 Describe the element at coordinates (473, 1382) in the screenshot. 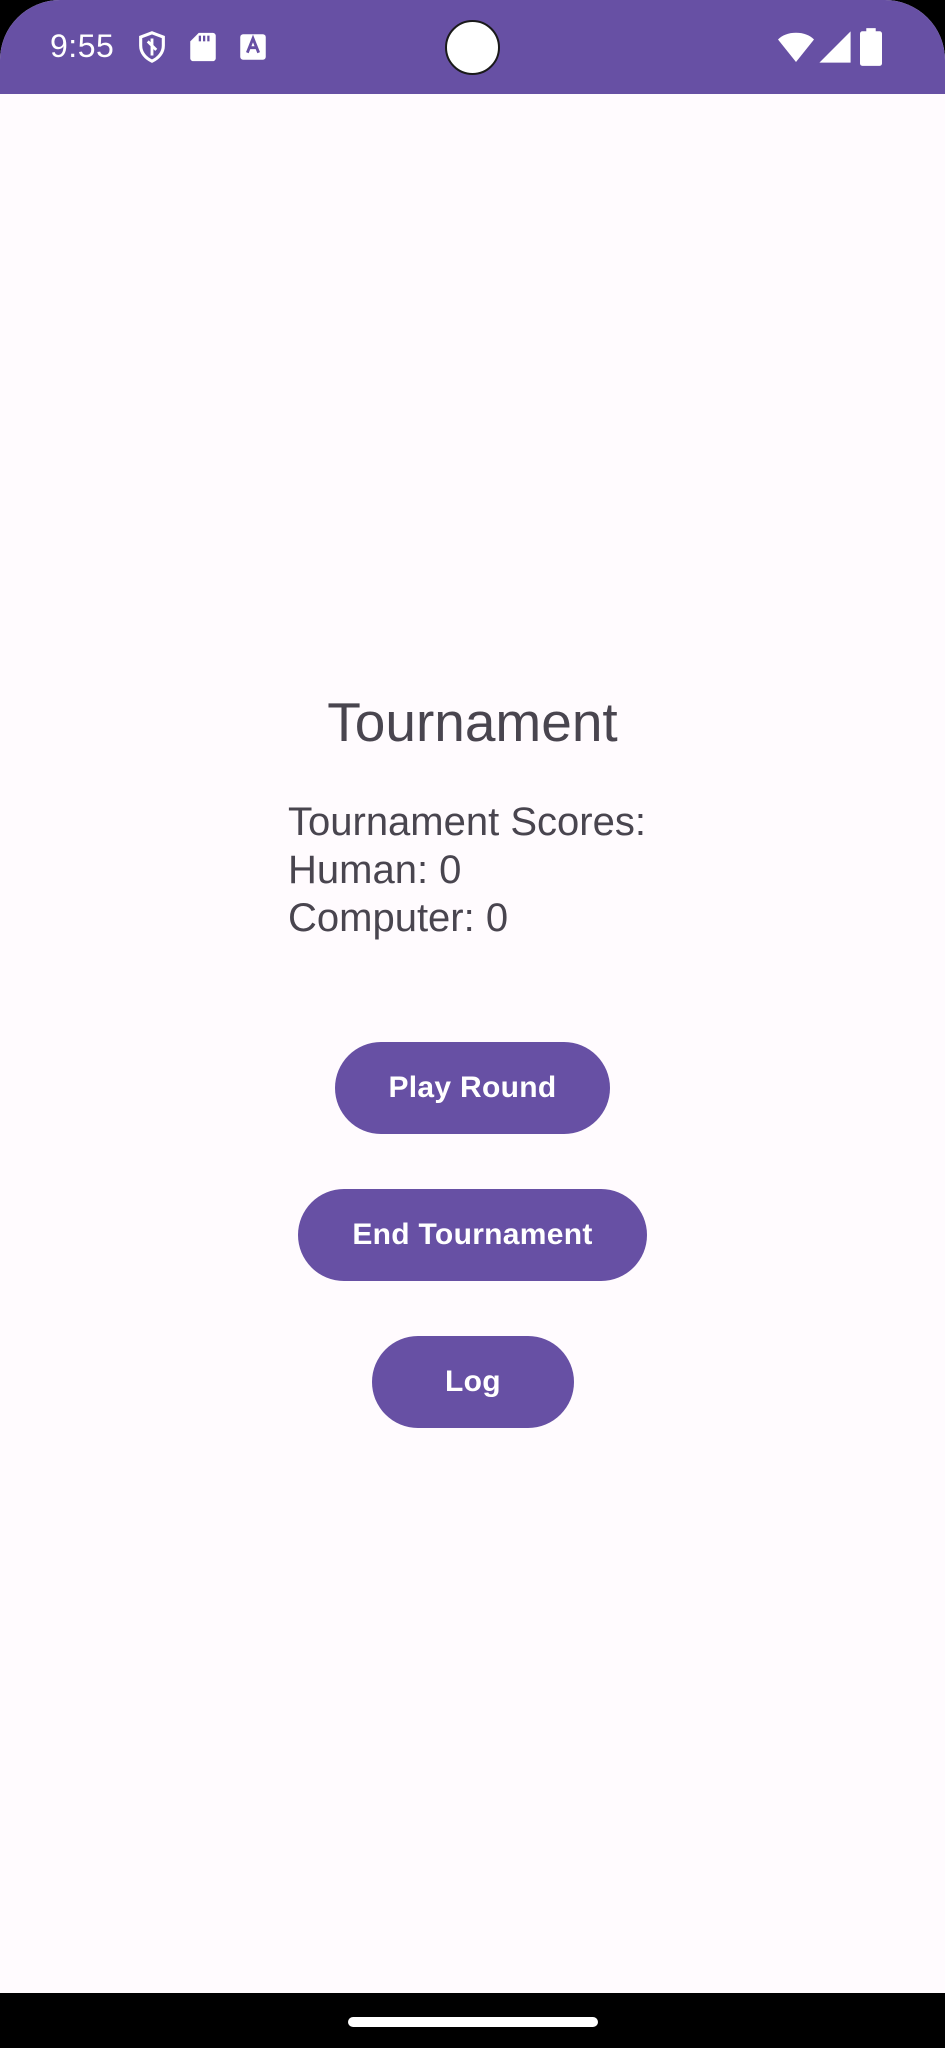

I see `log-button: Log` at that location.